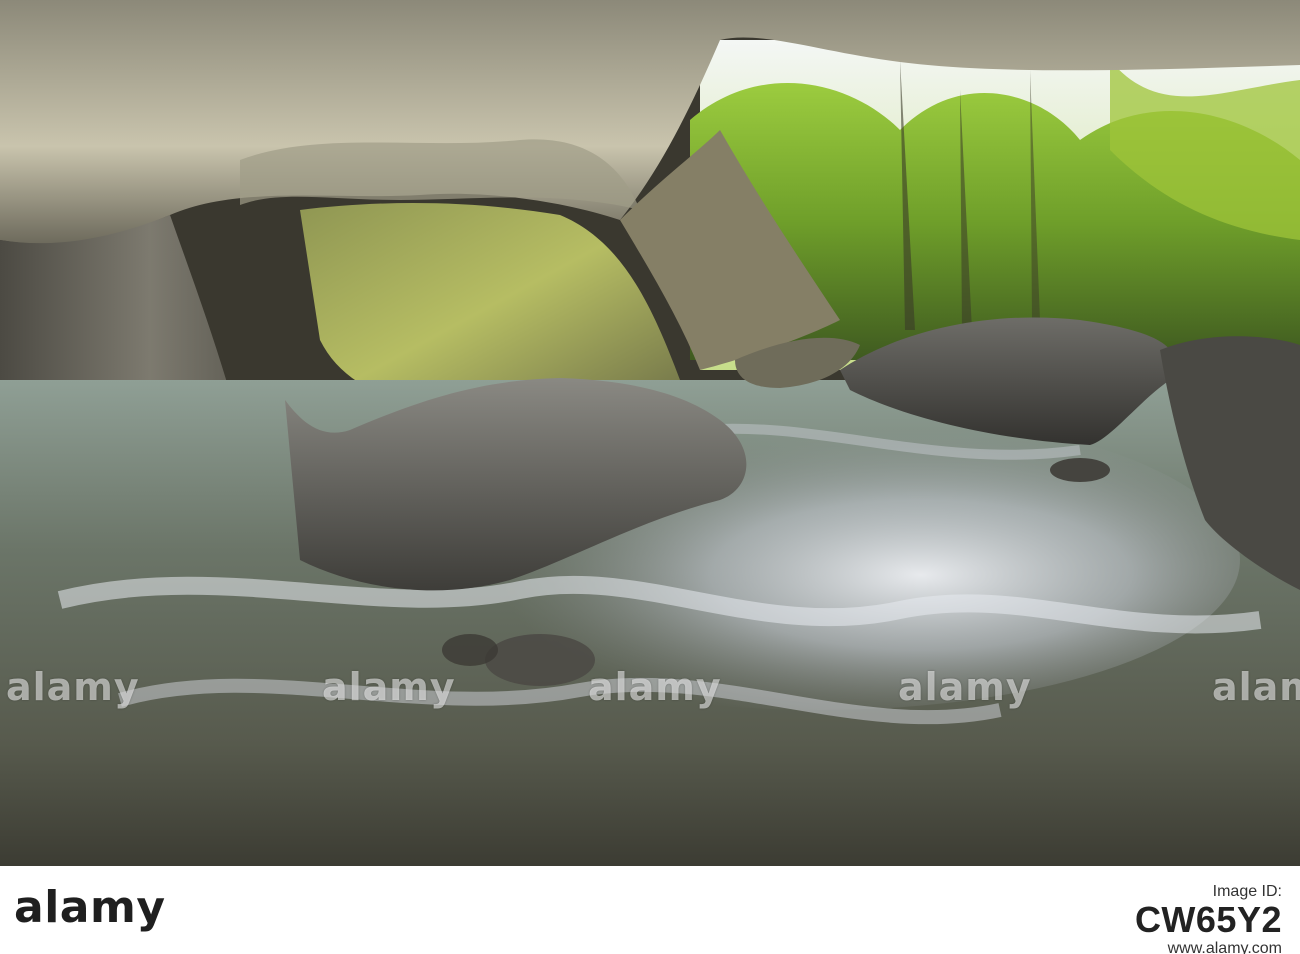 The width and height of the screenshot is (1300, 954). What do you see at coordinates (1080, 470) in the screenshot?
I see `small-rock` at bounding box center [1080, 470].